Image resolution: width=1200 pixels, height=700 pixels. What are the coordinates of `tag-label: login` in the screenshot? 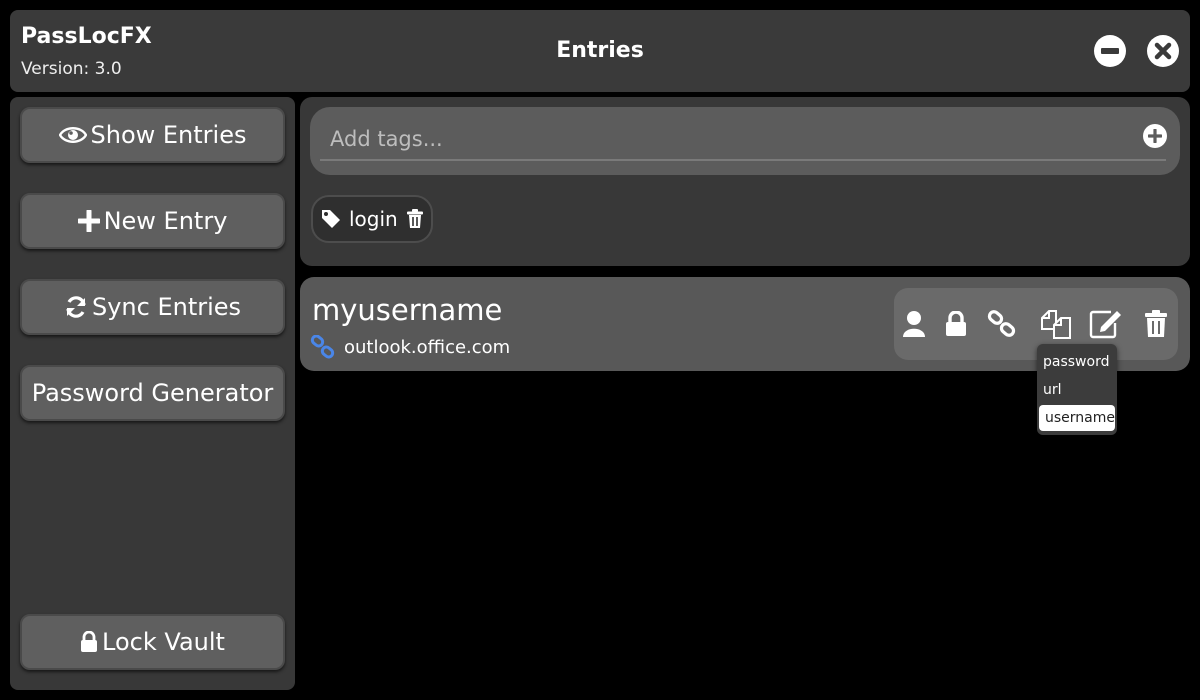 It's located at (373, 219).